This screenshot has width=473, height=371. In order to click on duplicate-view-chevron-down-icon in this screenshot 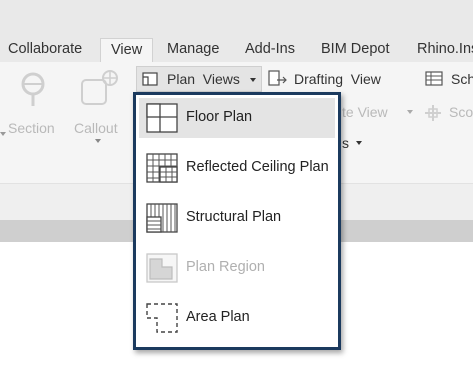, I will do `click(410, 112)`.